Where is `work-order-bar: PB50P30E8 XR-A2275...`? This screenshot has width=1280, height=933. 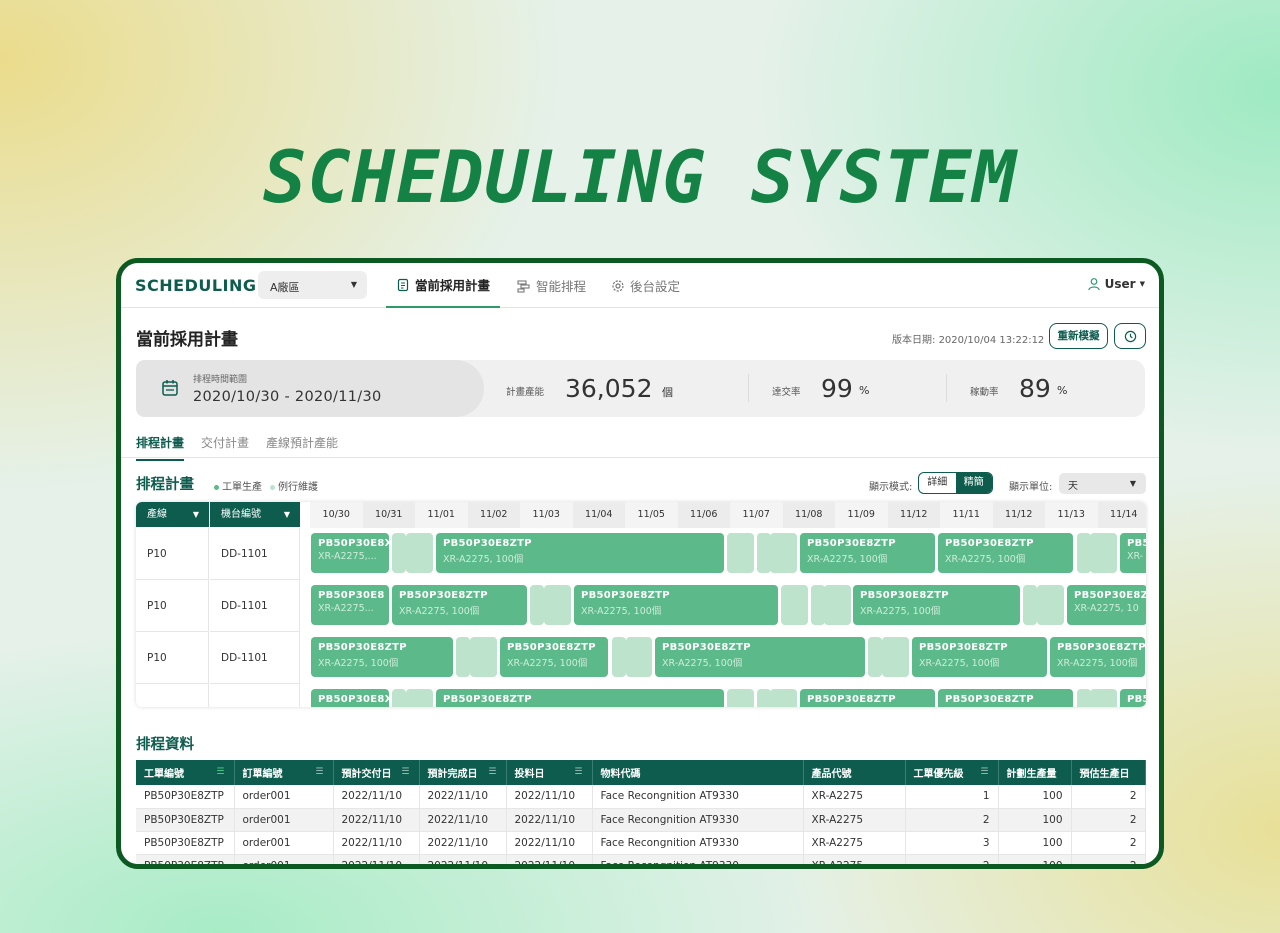
work-order-bar: PB50P30E8 XR-A2275... is located at coordinates (350, 605).